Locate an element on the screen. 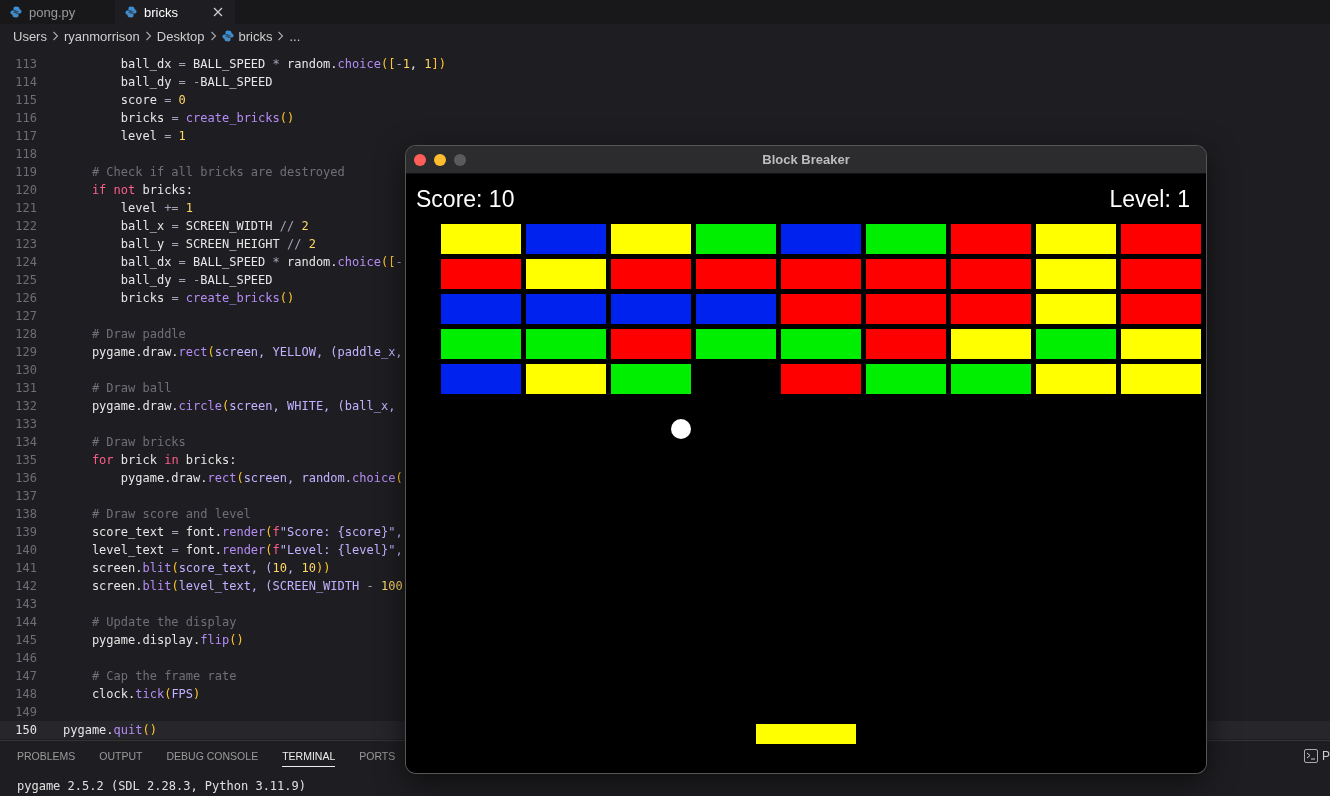  window-title: Block Breaker is located at coordinates (806, 159).